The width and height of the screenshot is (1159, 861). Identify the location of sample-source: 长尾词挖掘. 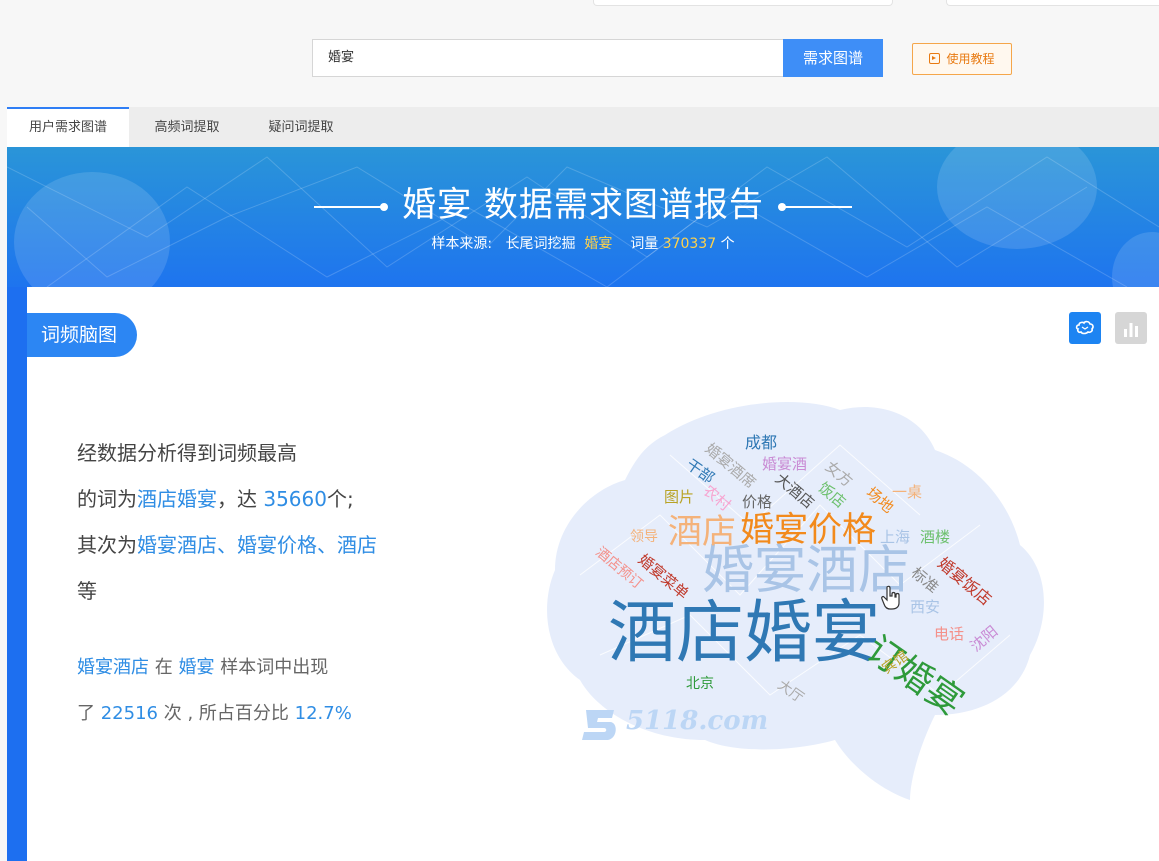
(540, 244).